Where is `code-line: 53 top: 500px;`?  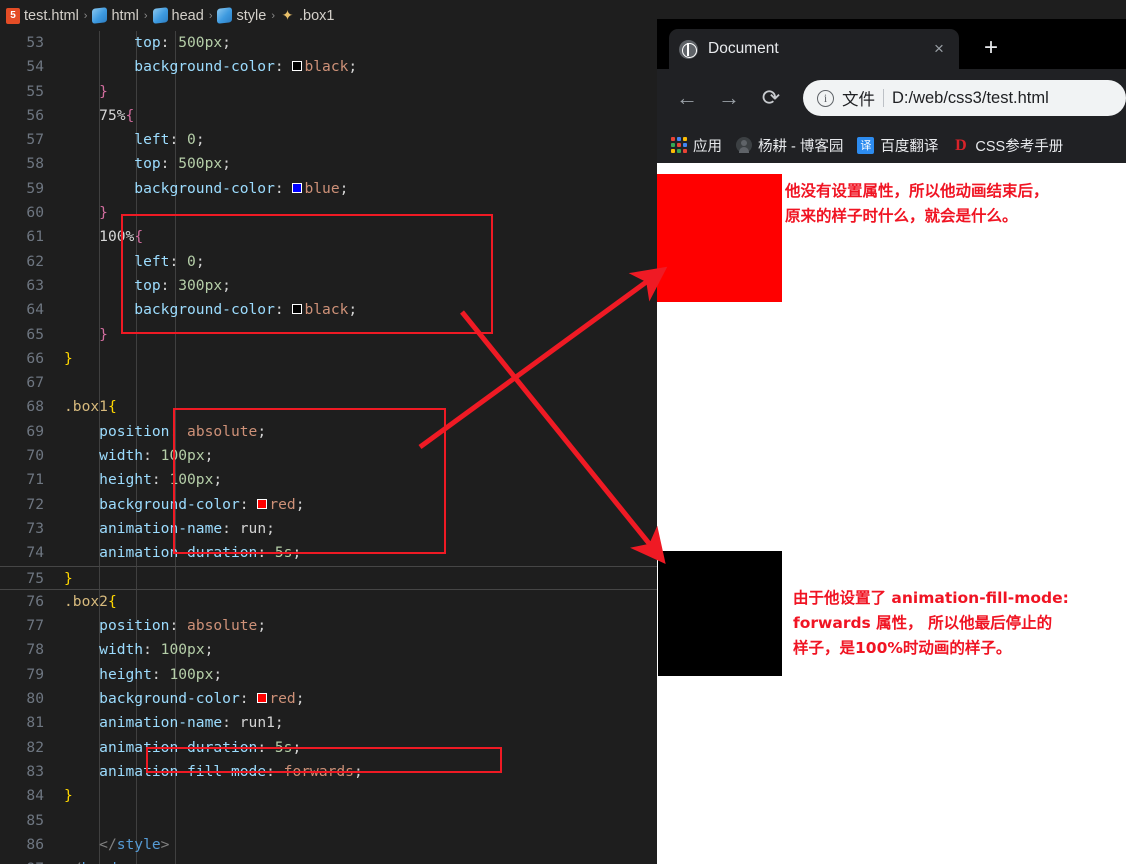
code-line: 53 top: 500px; is located at coordinates (330, 43).